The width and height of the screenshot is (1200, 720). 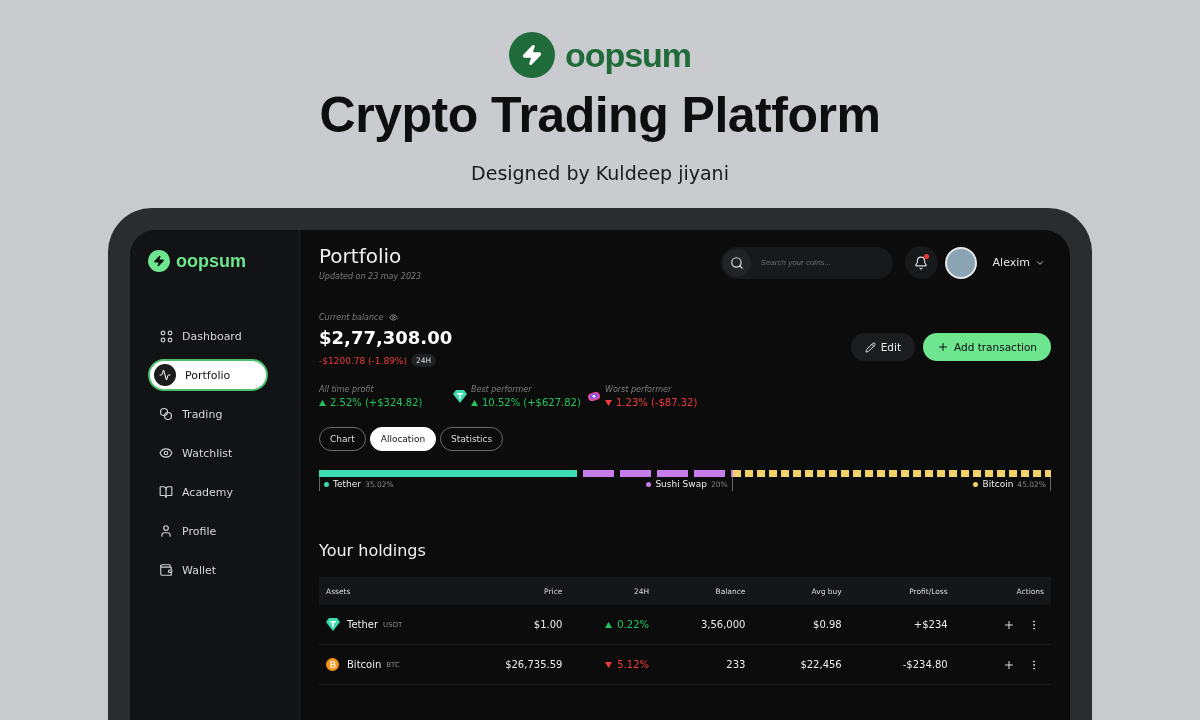 I want to click on user-menu: Alexim, so click(x=1018, y=262).